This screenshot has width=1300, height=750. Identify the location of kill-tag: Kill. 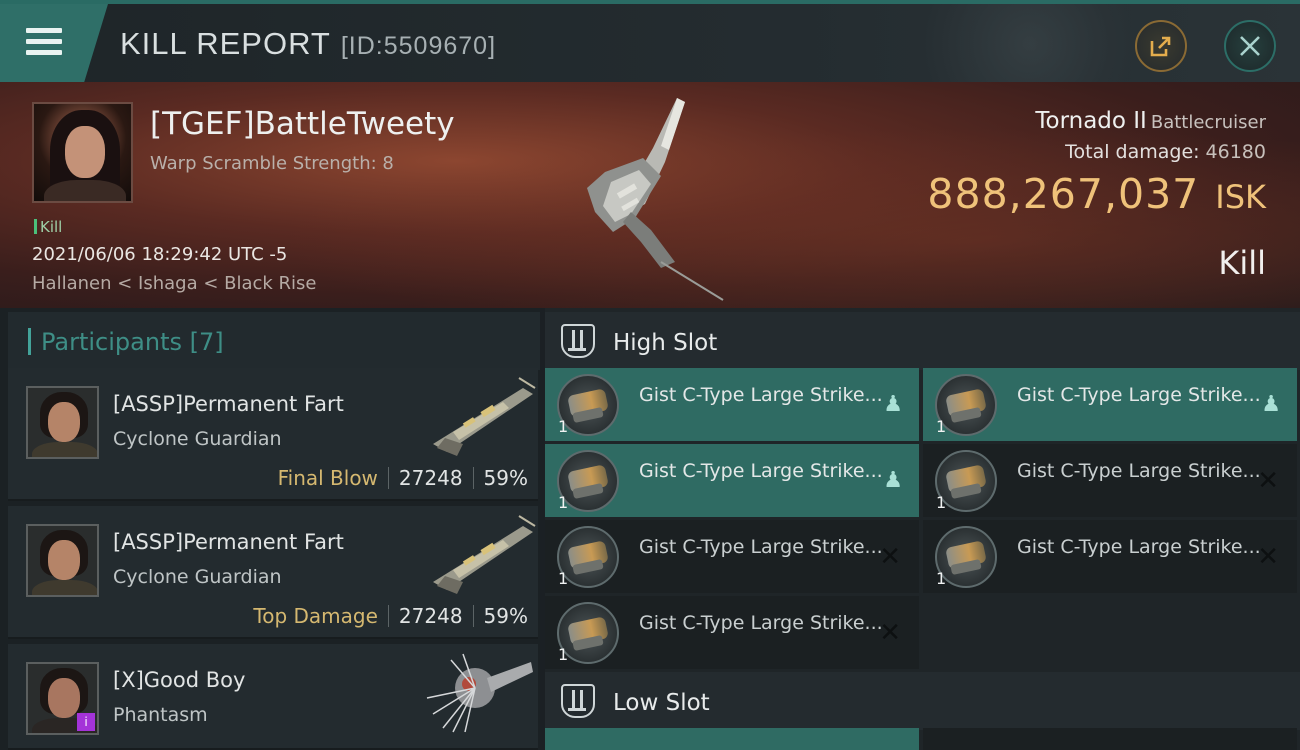
(48, 227).